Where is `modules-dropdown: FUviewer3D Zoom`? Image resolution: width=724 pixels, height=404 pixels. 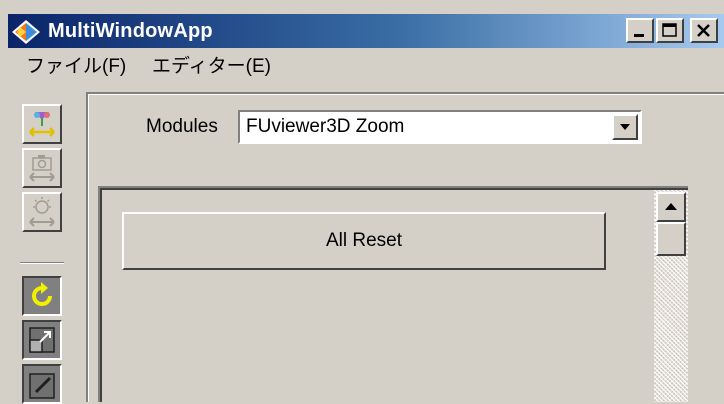 modules-dropdown: FUviewer3D Zoom is located at coordinates (440, 127).